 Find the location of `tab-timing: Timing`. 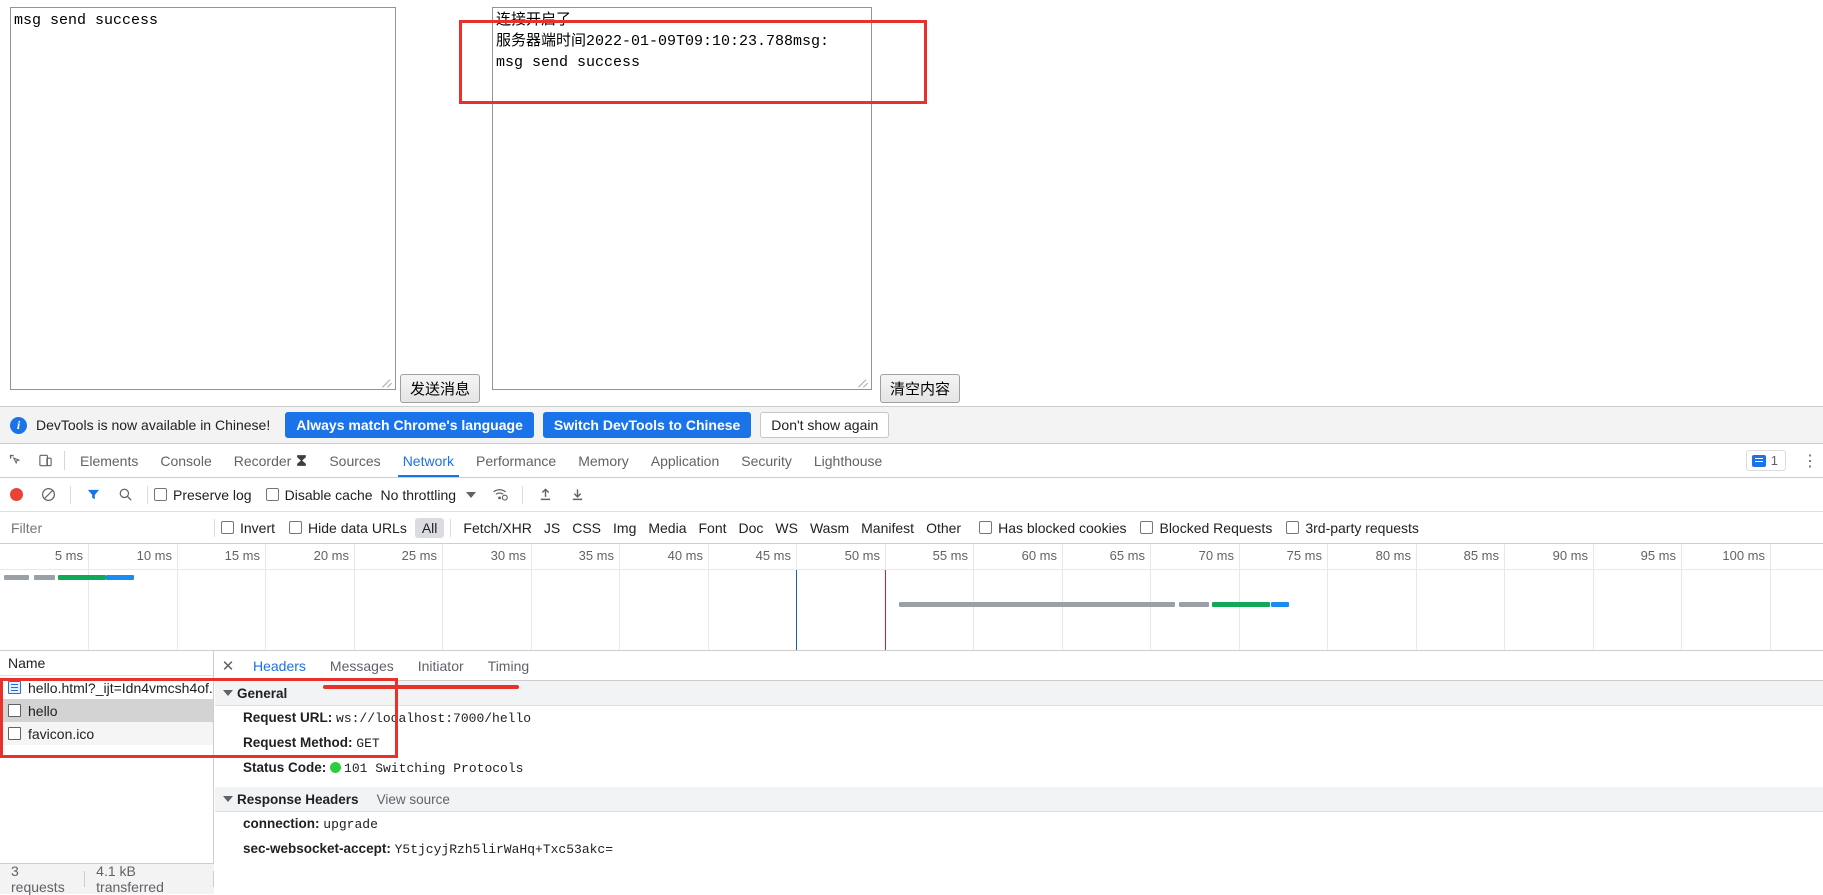

tab-timing: Timing is located at coordinates (509, 665).